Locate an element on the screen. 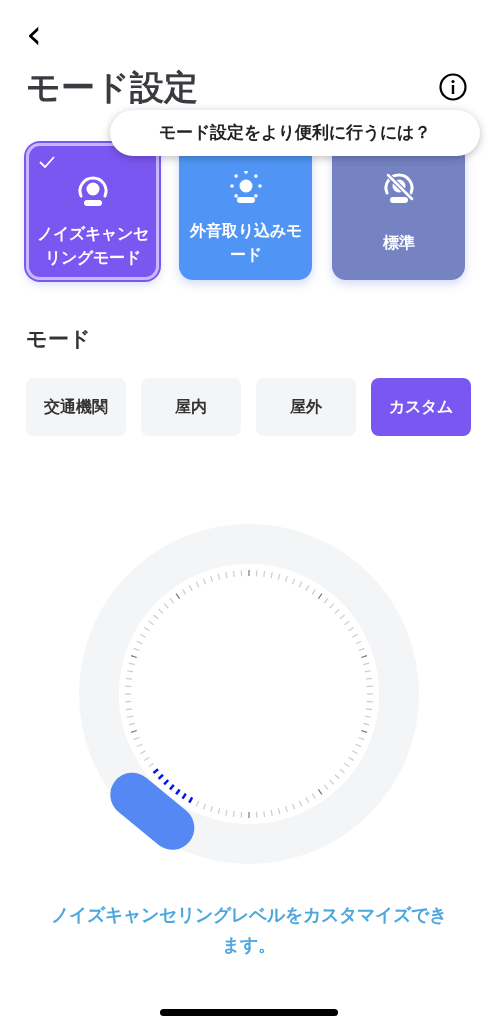 This screenshot has width=497, height=1024. info-icon is located at coordinates (453, 87).